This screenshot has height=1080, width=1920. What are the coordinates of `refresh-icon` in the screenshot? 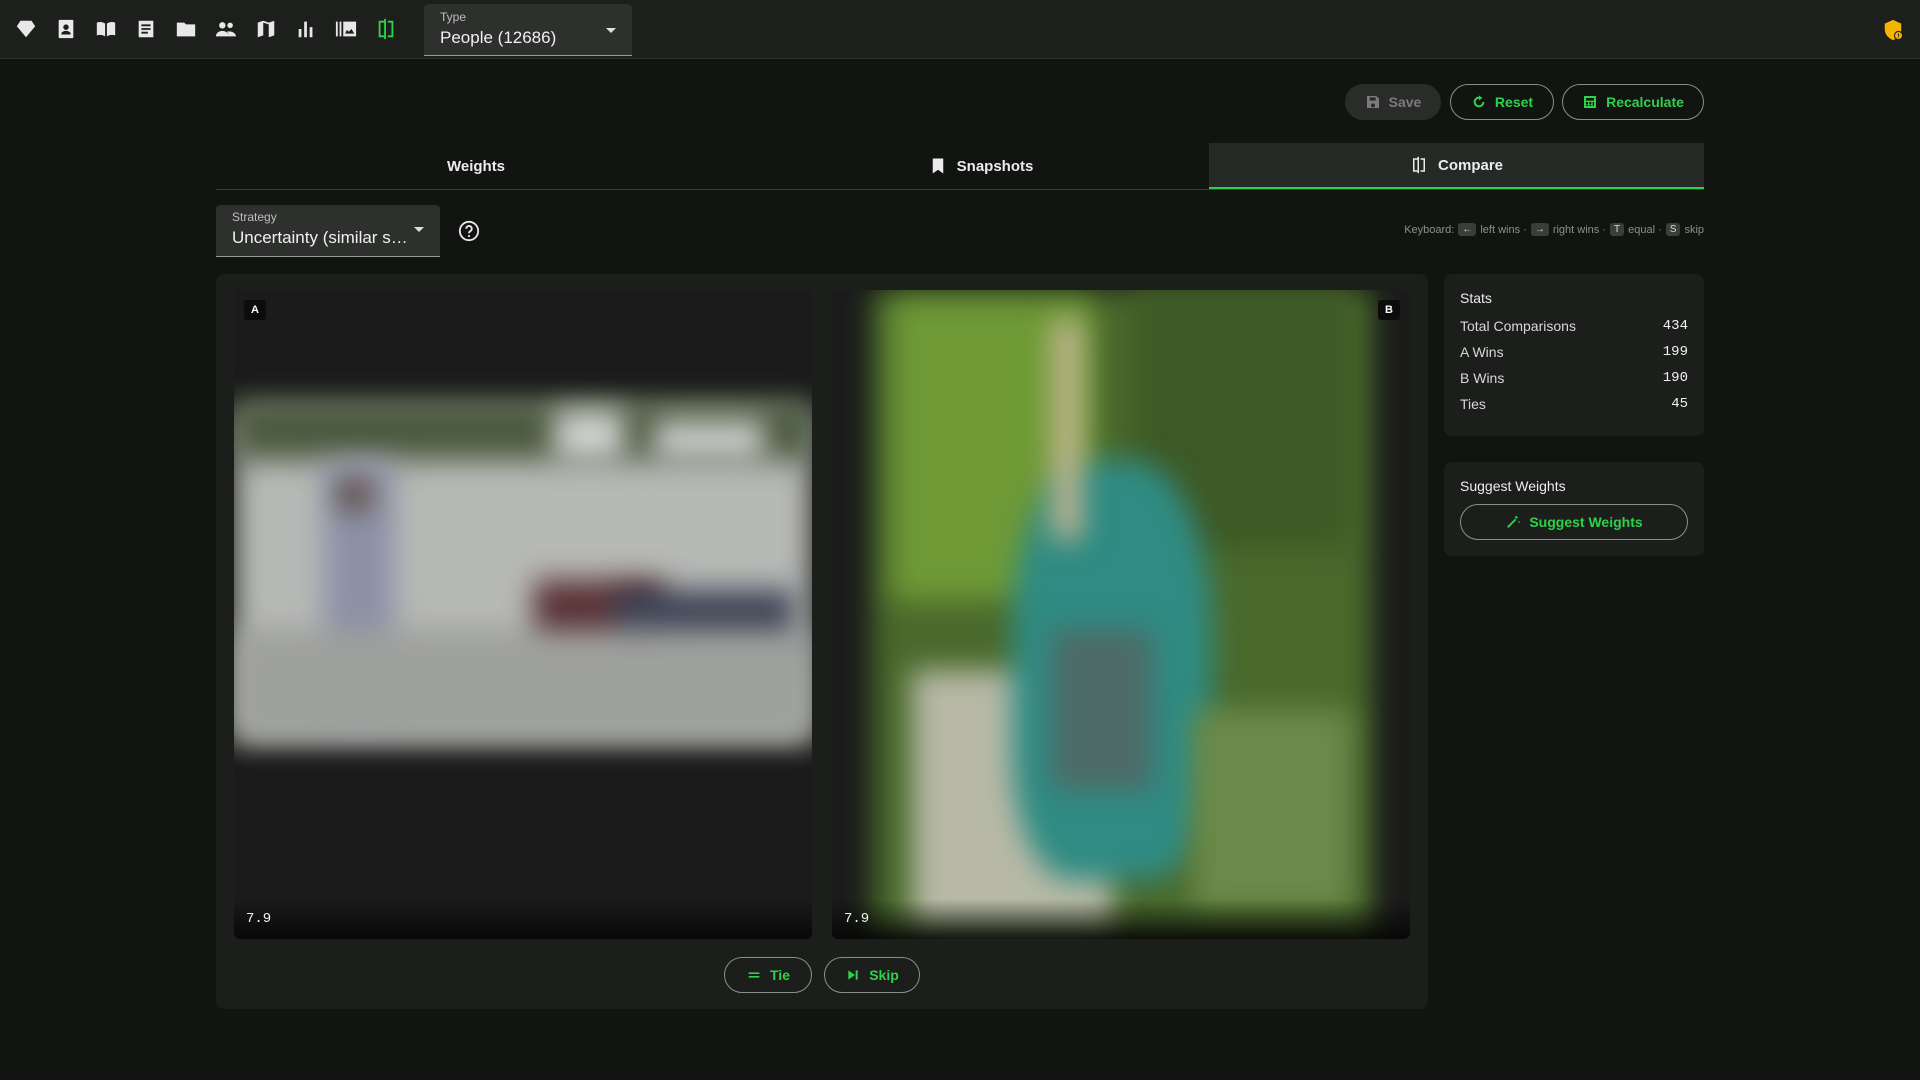 It's located at (1479, 101).